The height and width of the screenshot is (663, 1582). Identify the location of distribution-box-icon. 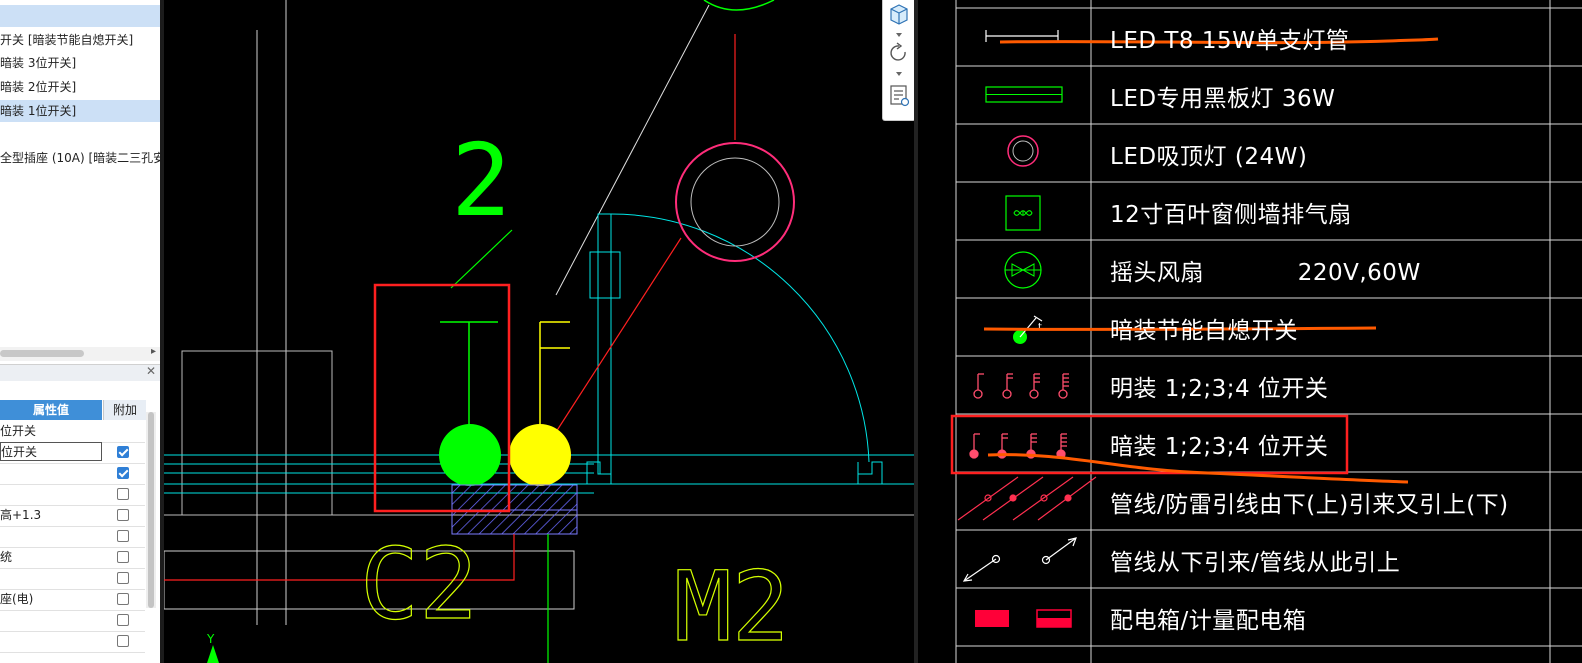
(1023, 618).